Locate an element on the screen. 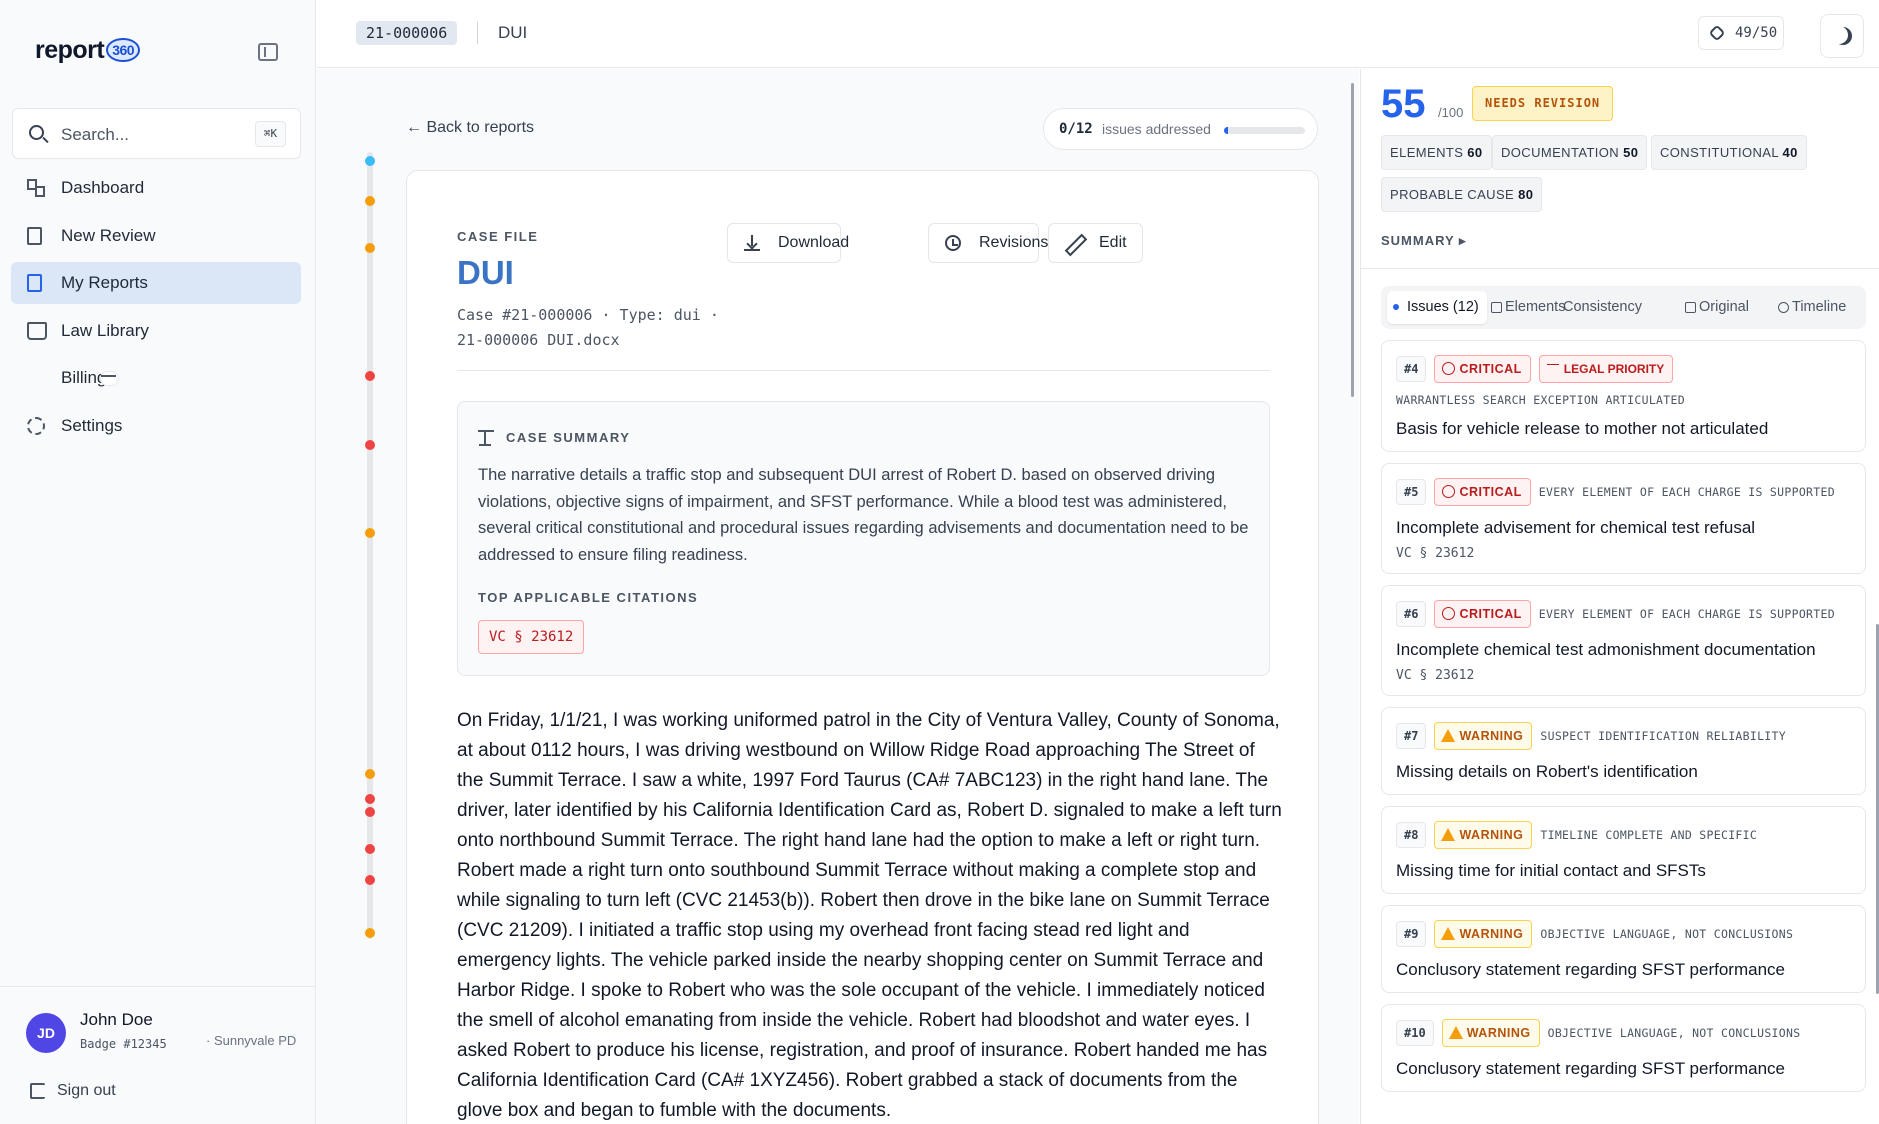 This screenshot has width=1879, height=1124. metric-documentation: DOCUMENTATION 50 is located at coordinates (1570, 152).